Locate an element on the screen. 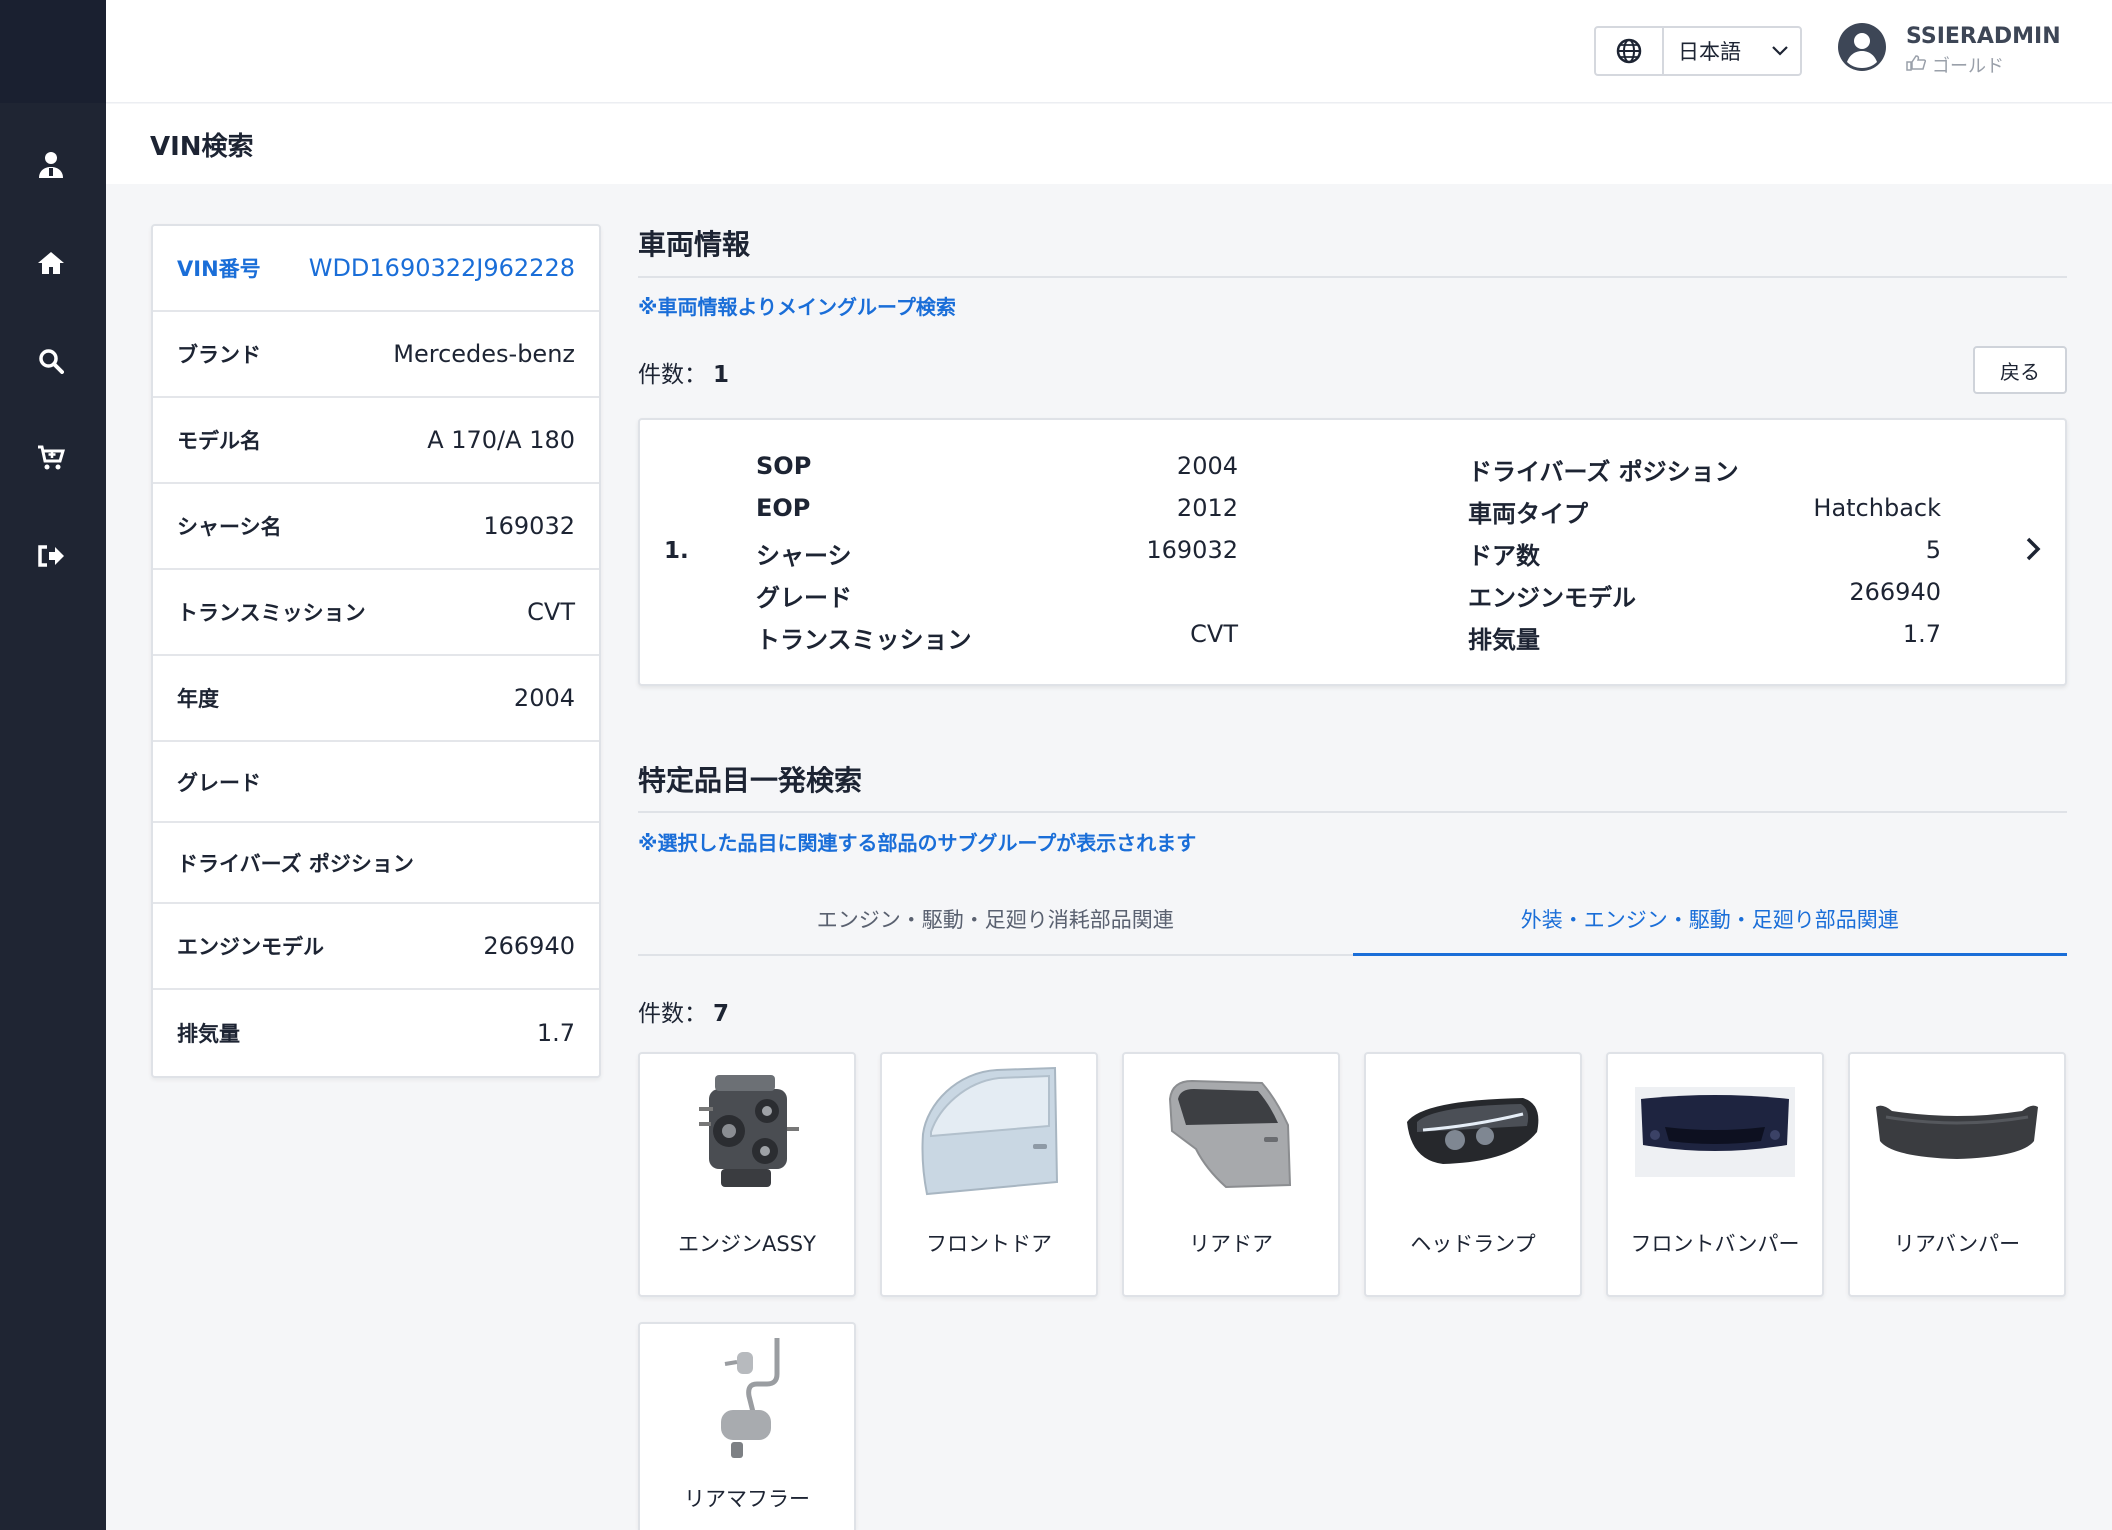 The height and width of the screenshot is (1530, 2112). back-button: 戻る is located at coordinates (2020, 370).